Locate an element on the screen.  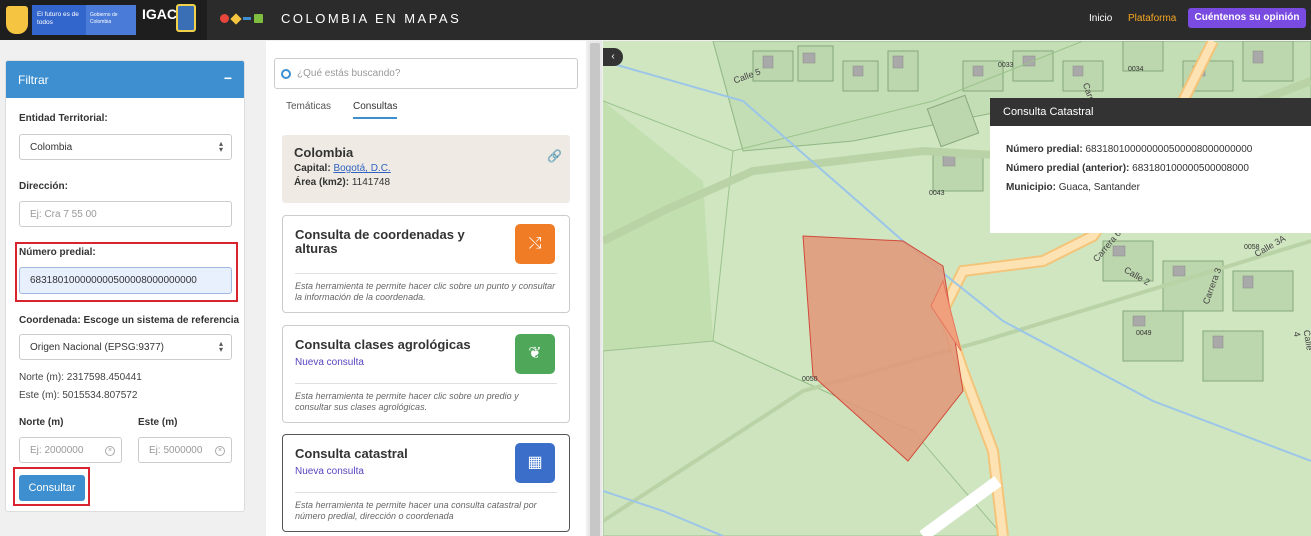
norte-input: Ej: 2000000 × is located at coordinates (70, 450).